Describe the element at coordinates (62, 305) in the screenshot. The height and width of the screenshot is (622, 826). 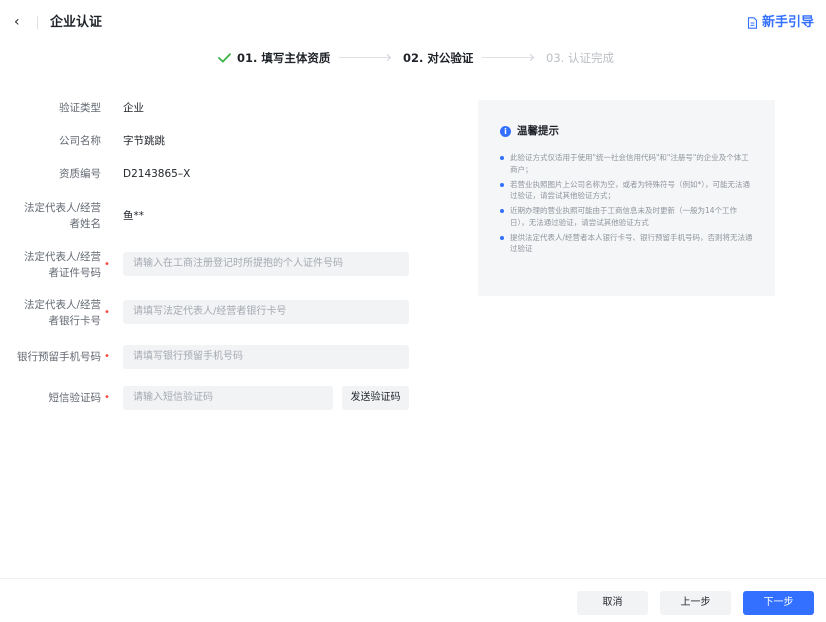
I see `legal-bank-label-line1: 法定代表人/经营` at that location.